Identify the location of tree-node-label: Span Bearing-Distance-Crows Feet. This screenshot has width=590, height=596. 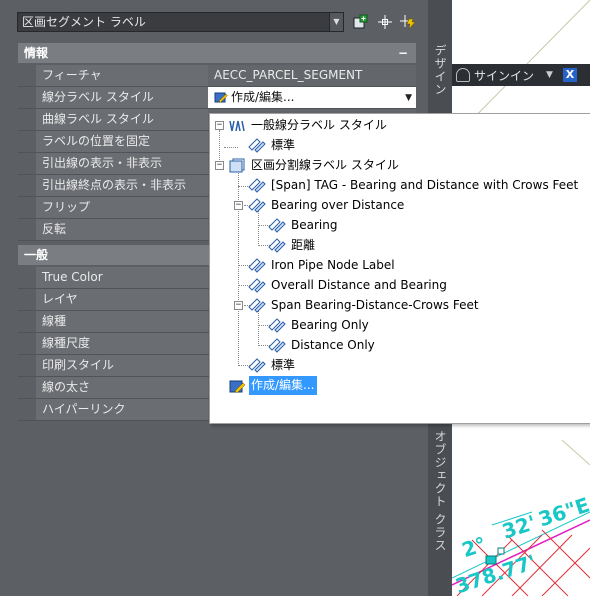
(375, 305).